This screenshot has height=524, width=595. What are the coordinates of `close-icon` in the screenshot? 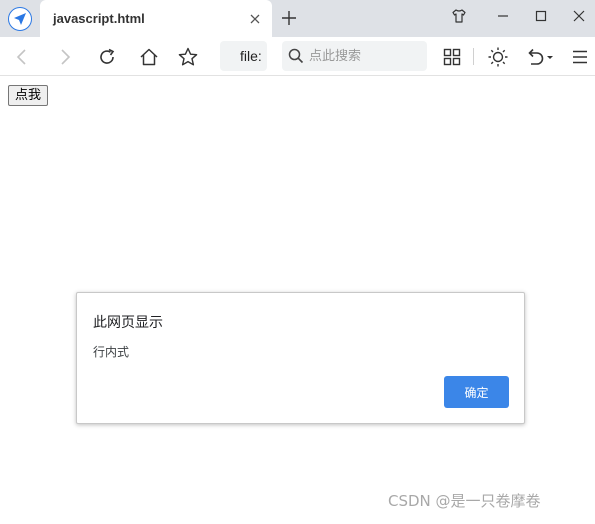 It's located at (255, 19).